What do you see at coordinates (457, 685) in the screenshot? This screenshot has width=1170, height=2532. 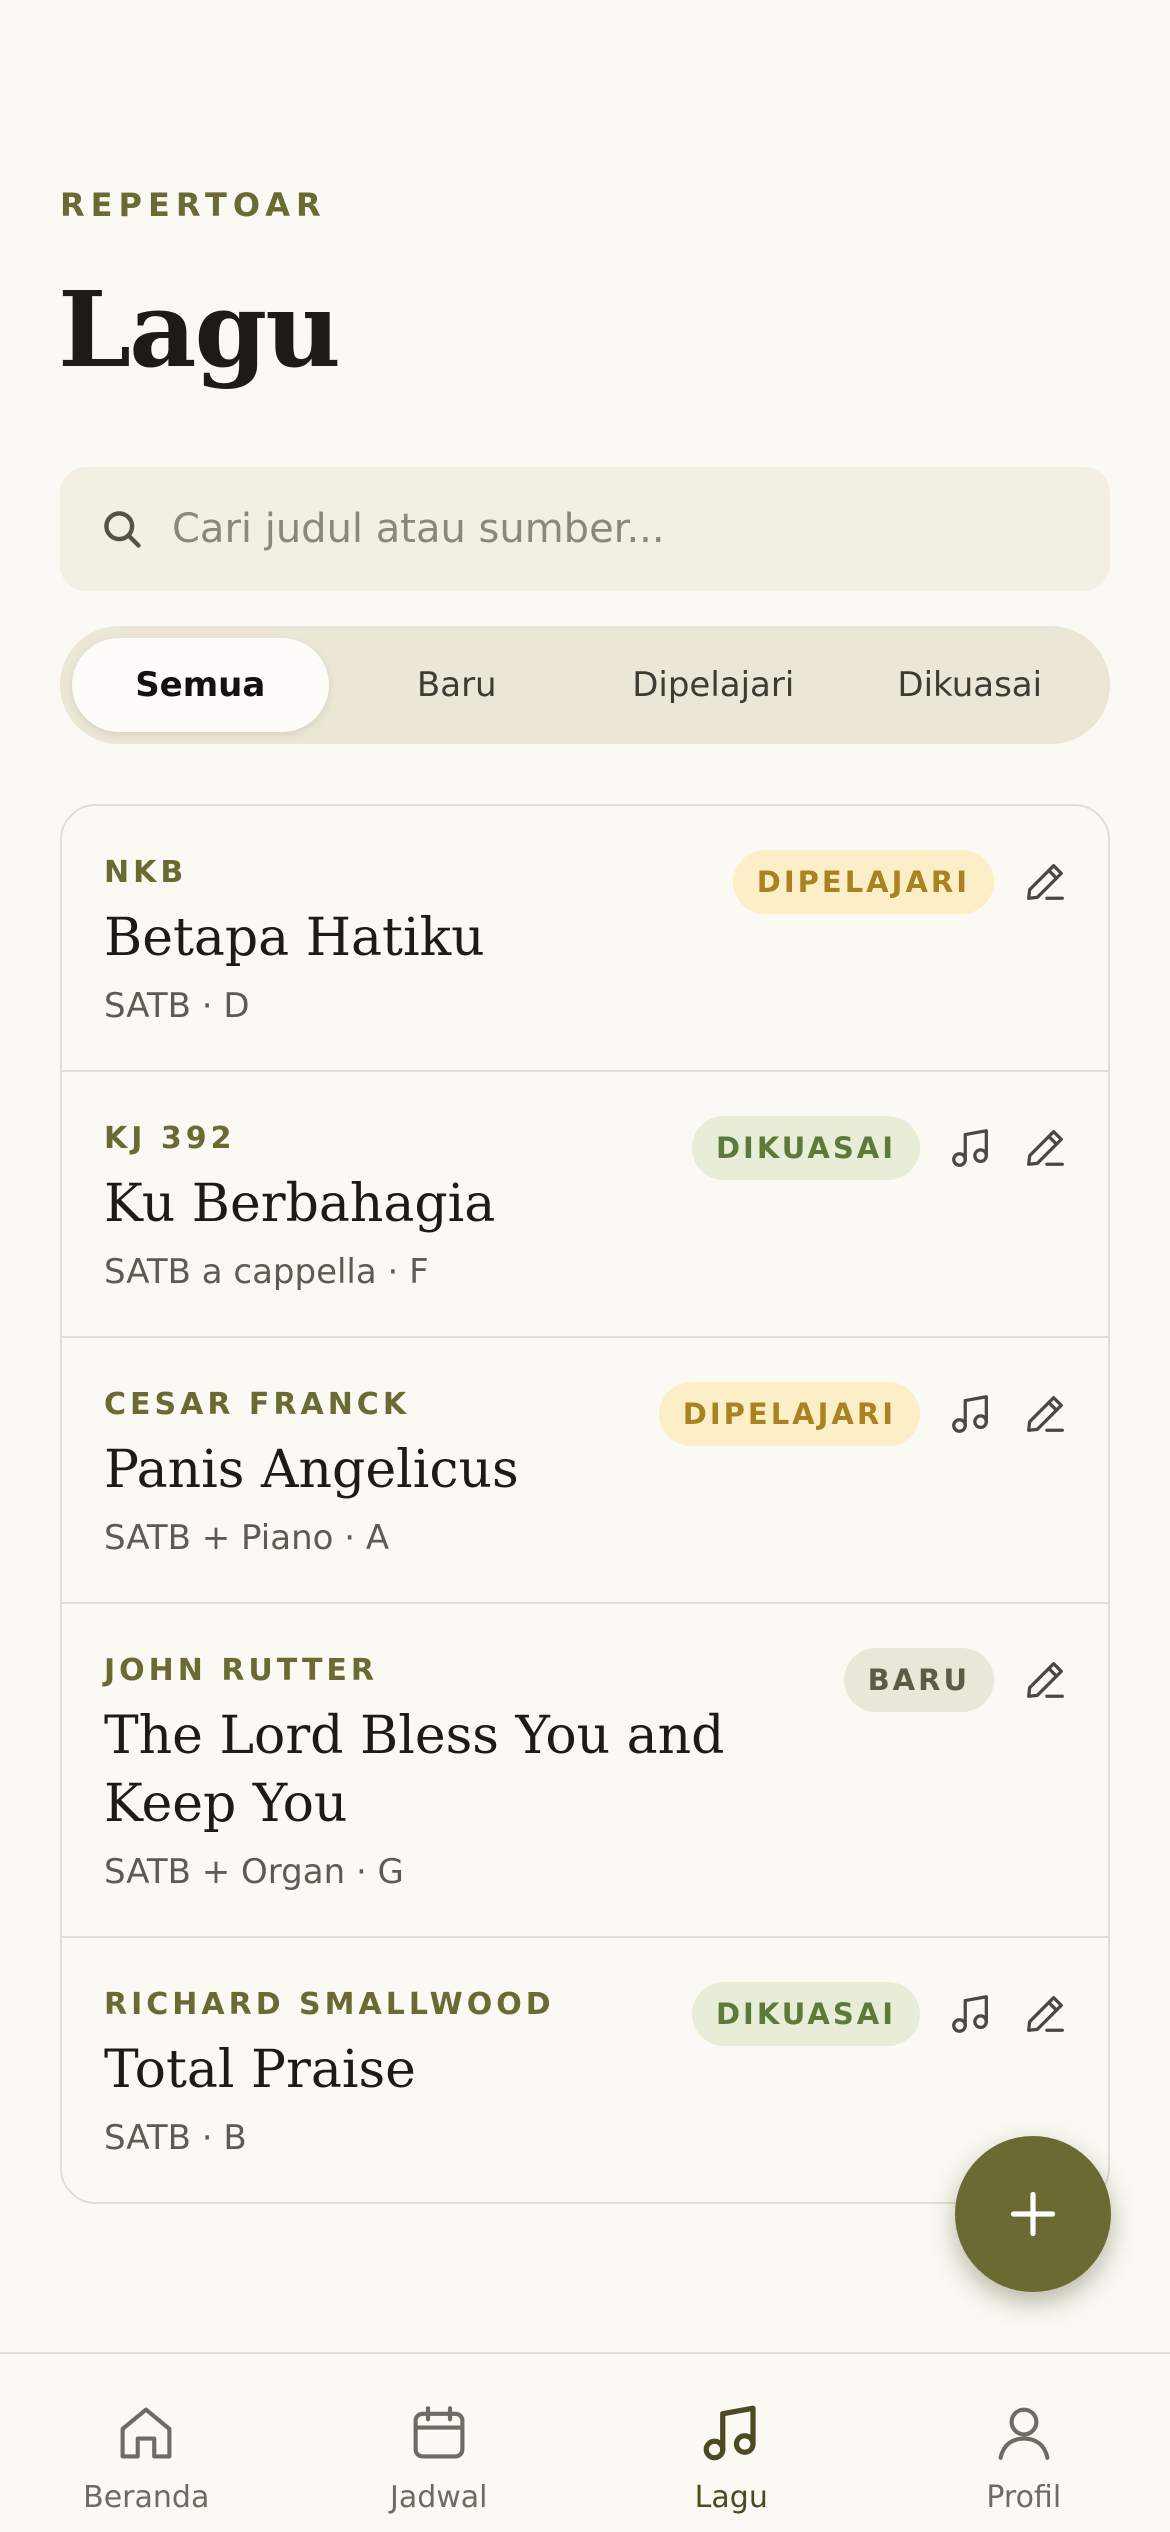 I see `filter-new: Baru` at bounding box center [457, 685].